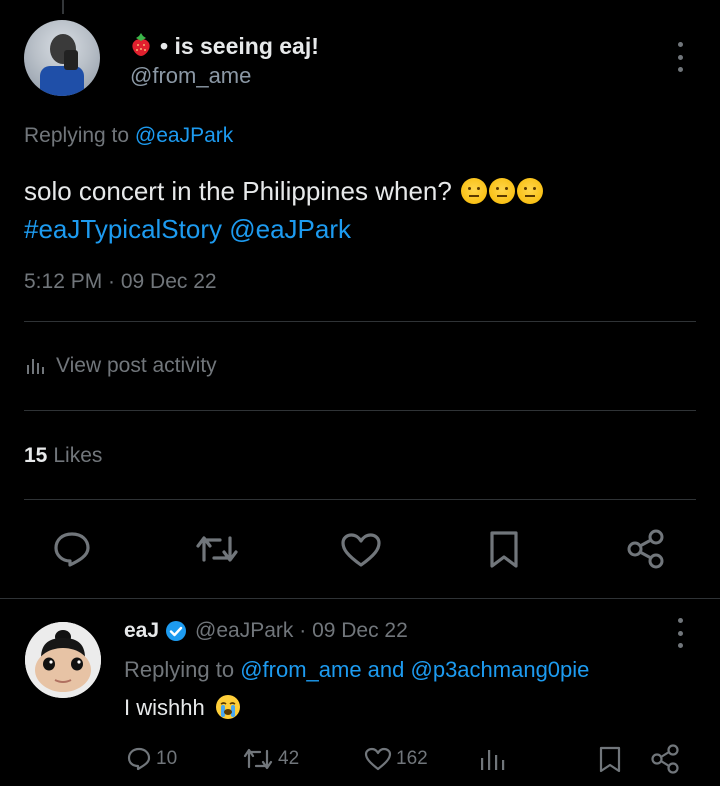 The width and height of the screenshot is (720, 786). I want to click on avatar, so click(62, 58).